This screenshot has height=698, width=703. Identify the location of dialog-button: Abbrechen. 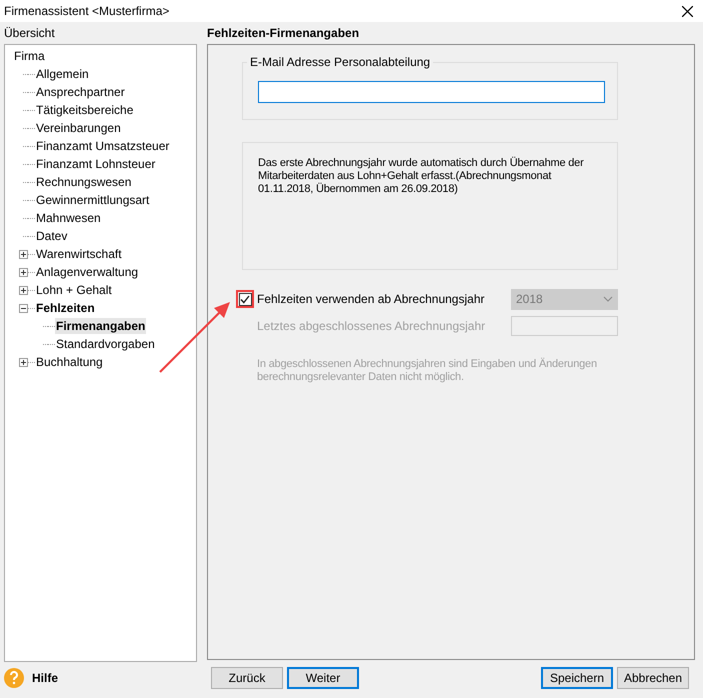
(653, 678).